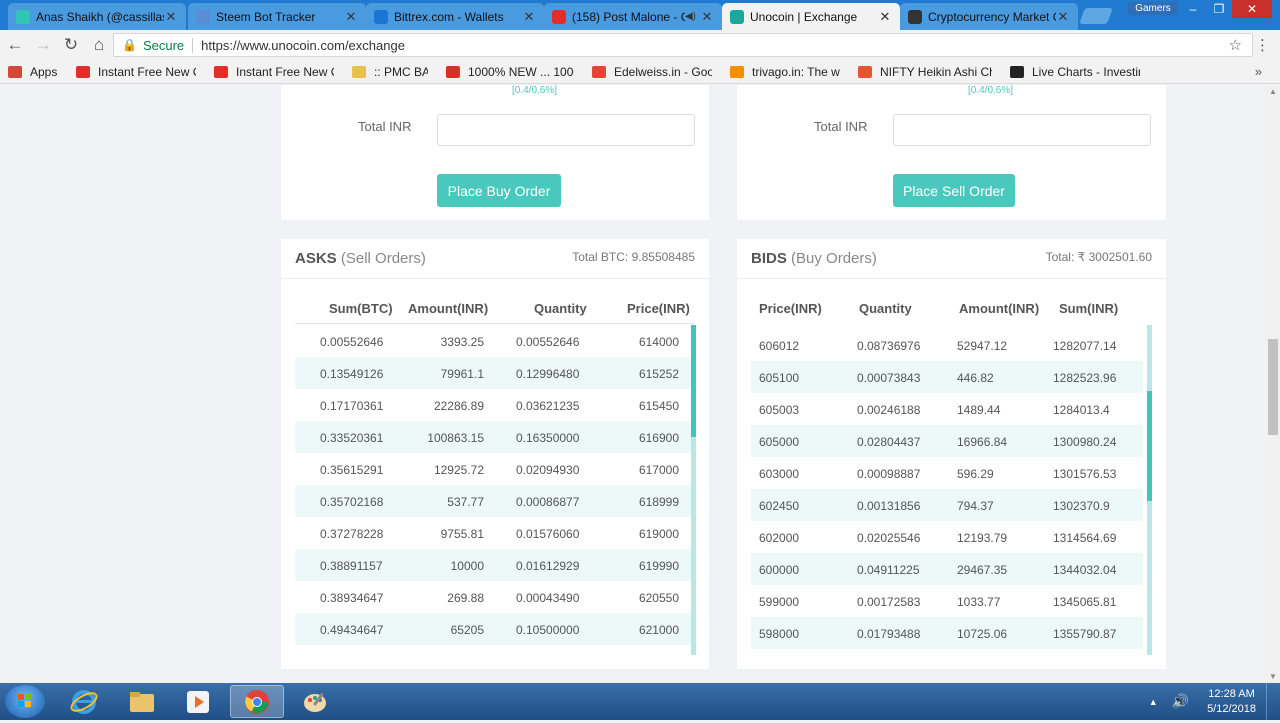  Describe the element at coordinates (947, 473) in the screenshot. I see `bids-table-row: 603000 0.00098887 596.29 1301576.53` at that location.